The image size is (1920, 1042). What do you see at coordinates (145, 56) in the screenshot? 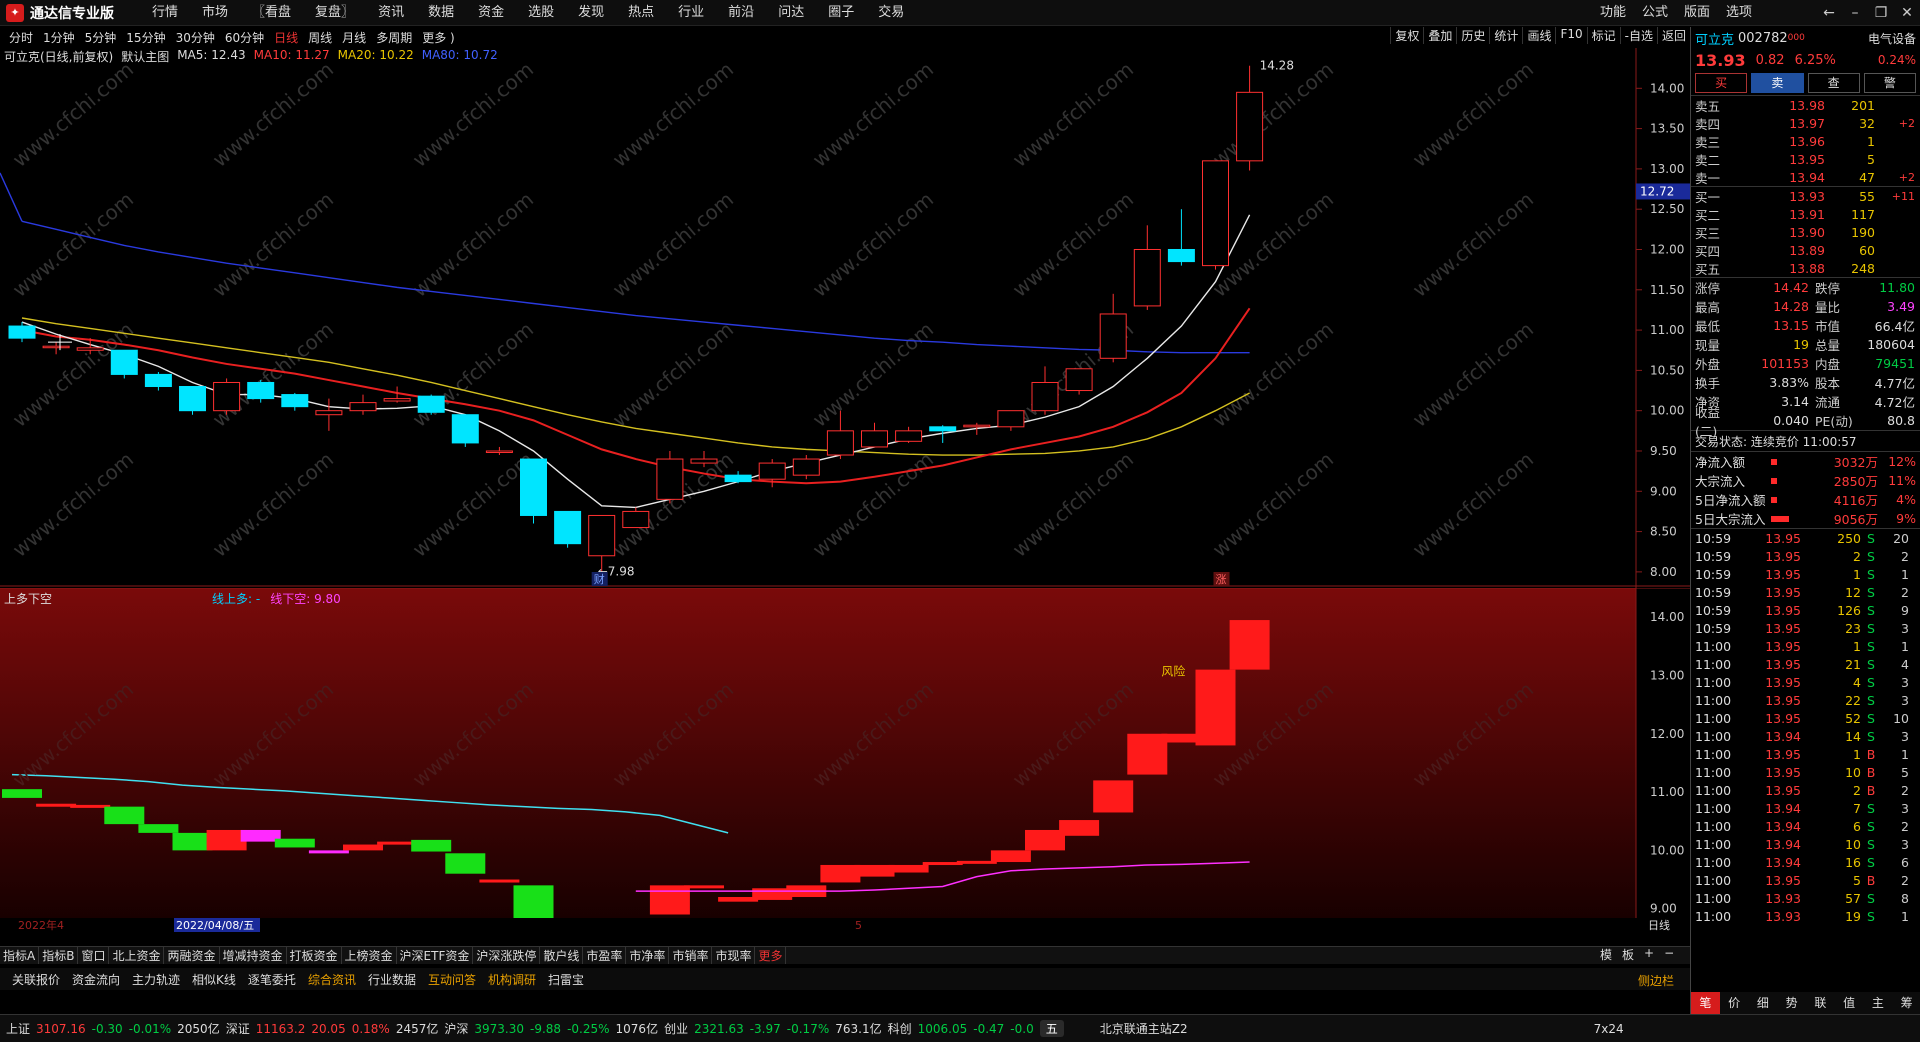
I see `main-indicator: 默认主图` at bounding box center [145, 56].